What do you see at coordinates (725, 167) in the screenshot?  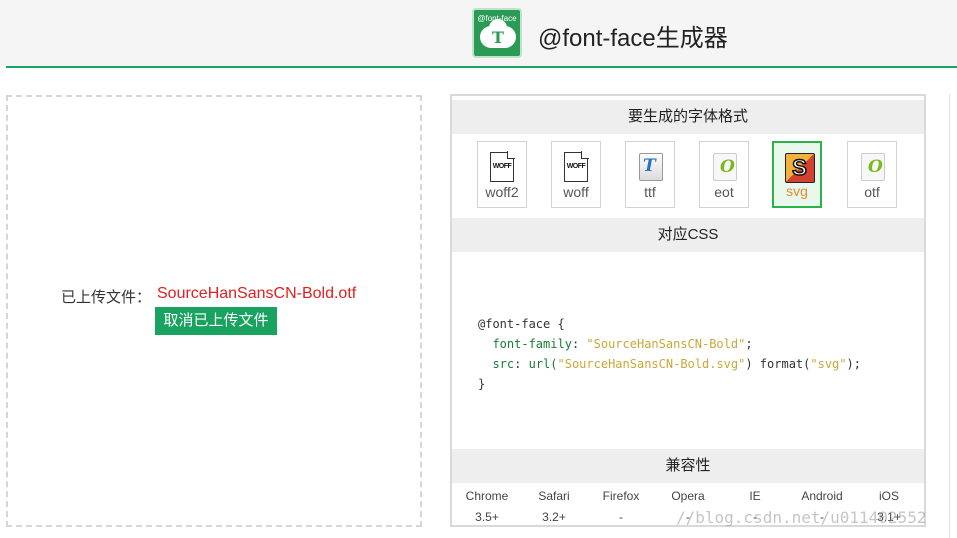 I see `eot-file-icon: O` at bounding box center [725, 167].